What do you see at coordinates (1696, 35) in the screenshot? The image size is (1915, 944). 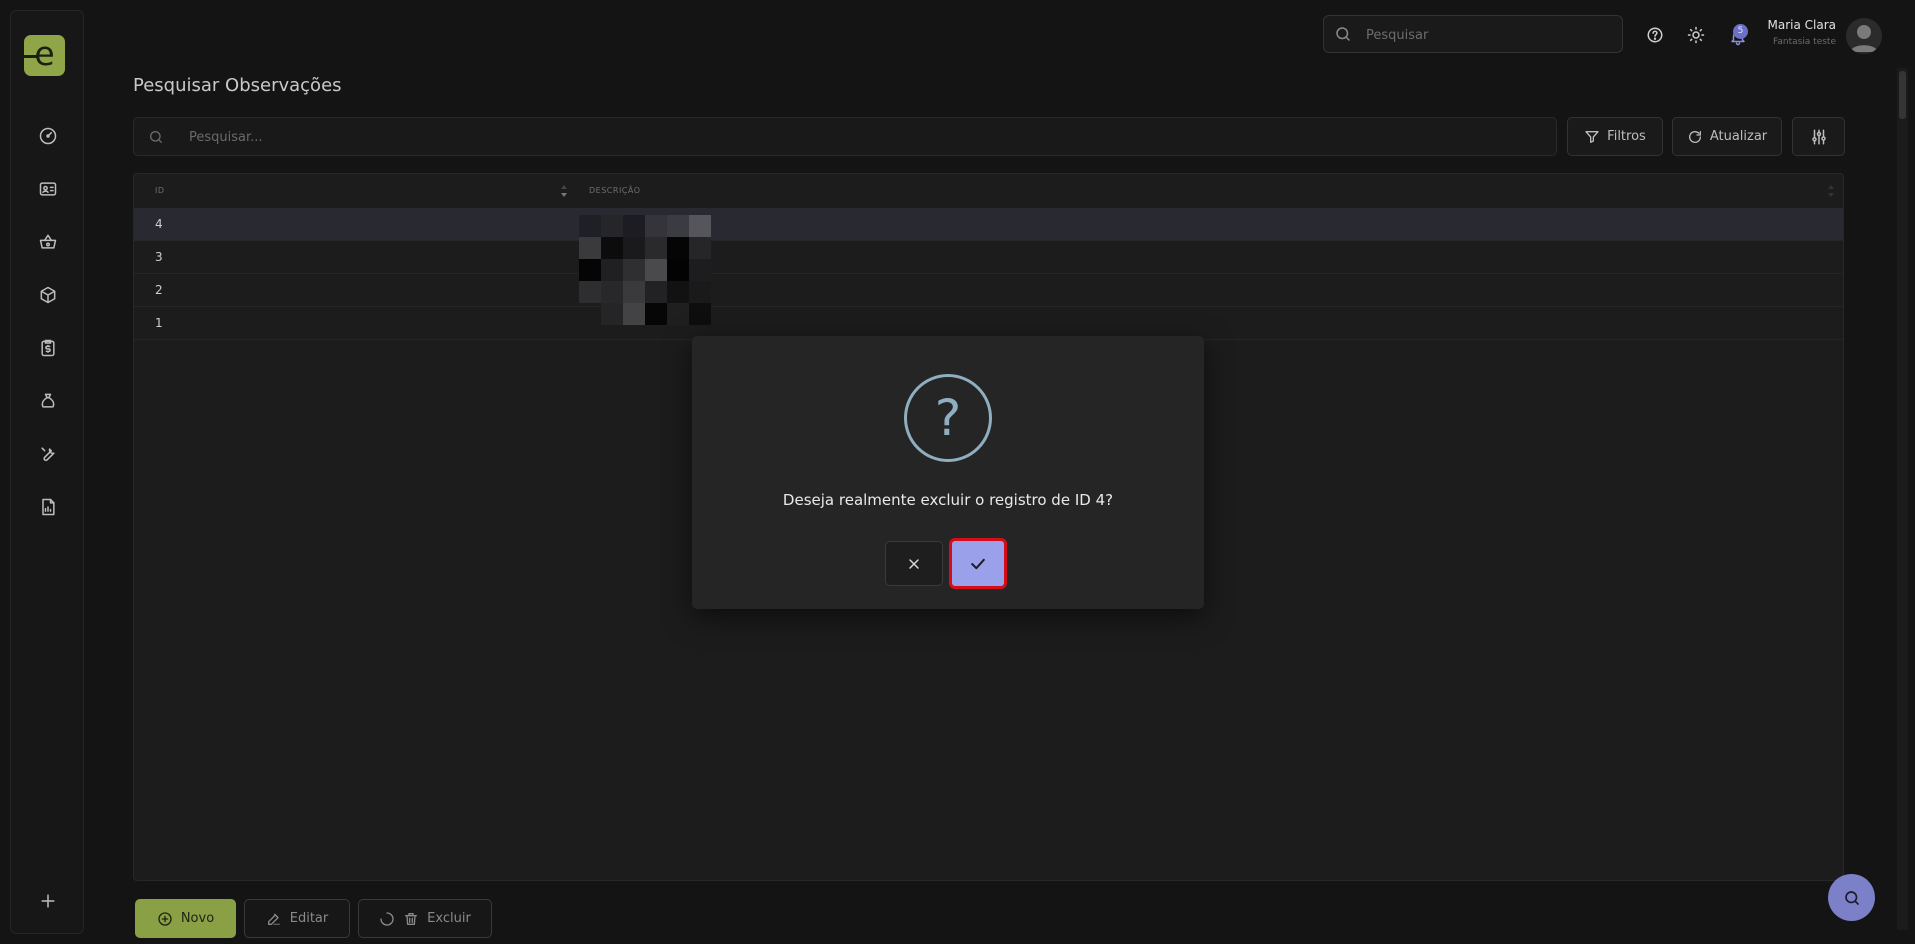 I see `theme-sun-icon` at bounding box center [1696, 35].